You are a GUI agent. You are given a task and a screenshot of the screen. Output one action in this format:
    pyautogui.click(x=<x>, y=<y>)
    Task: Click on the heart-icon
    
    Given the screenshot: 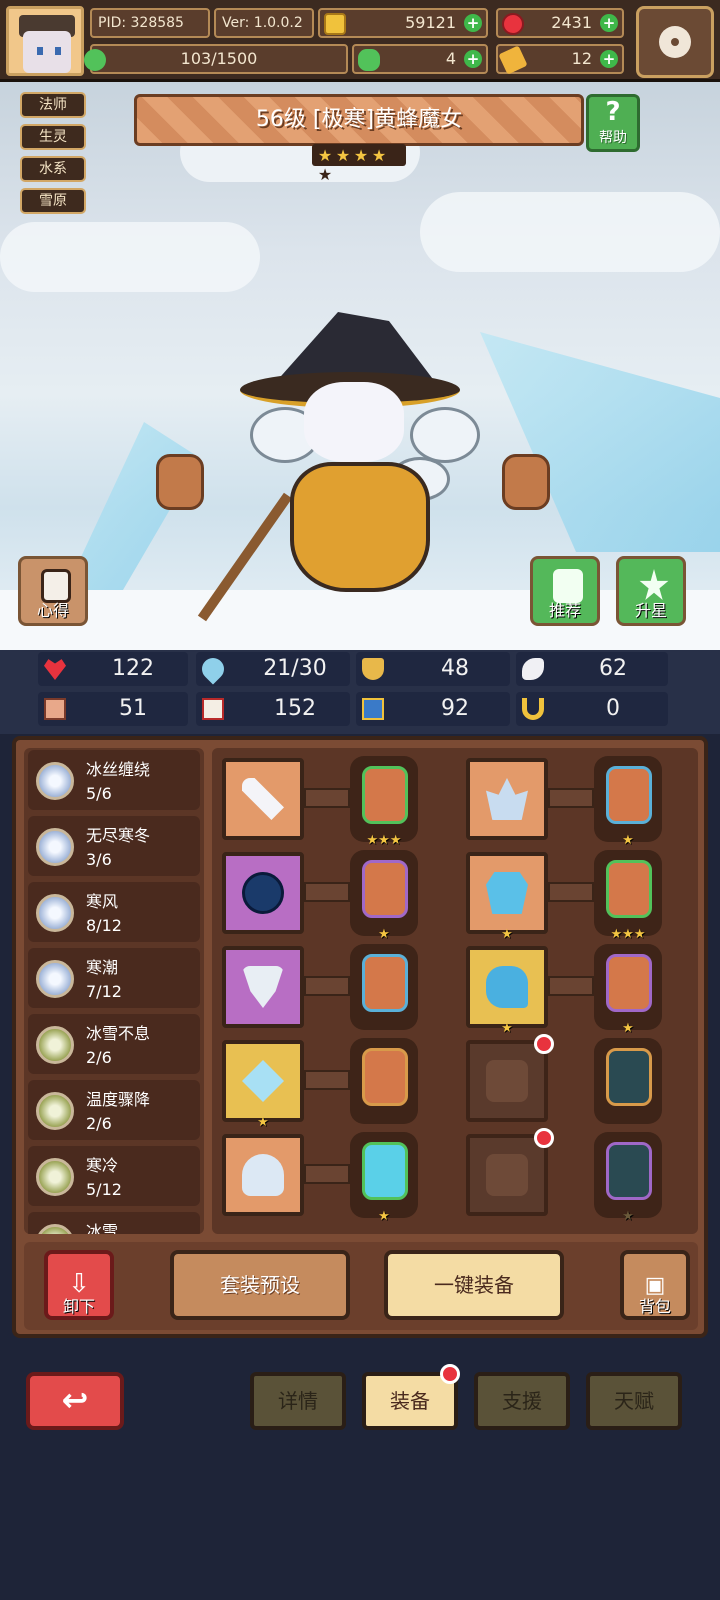 What is the action you would take?
    pyautogui.click(x=55, y=669)
    